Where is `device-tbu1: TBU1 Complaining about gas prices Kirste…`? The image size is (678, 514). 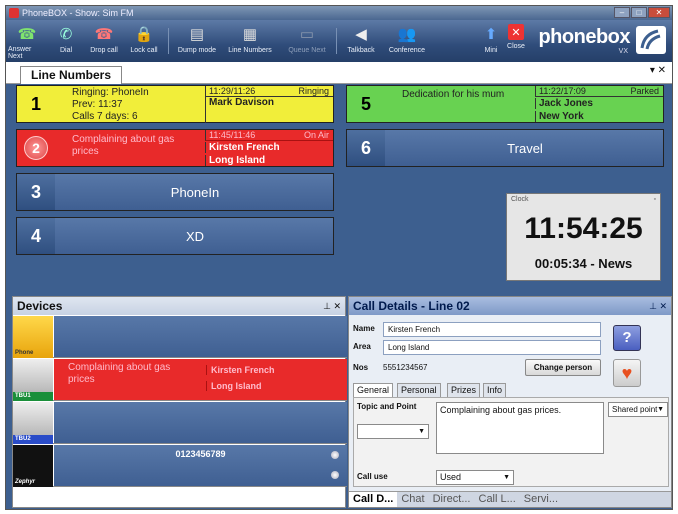
device-tbu1: TBU1 Complaining about gas prices Kirste… is located at coordinates (180, 380).